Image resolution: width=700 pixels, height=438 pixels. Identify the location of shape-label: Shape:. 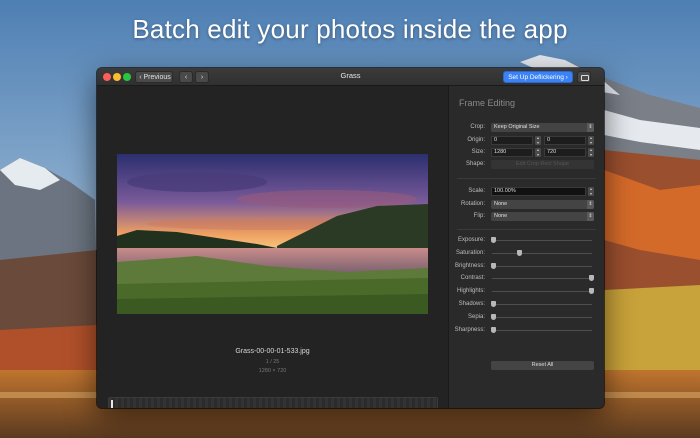
(475, 164).